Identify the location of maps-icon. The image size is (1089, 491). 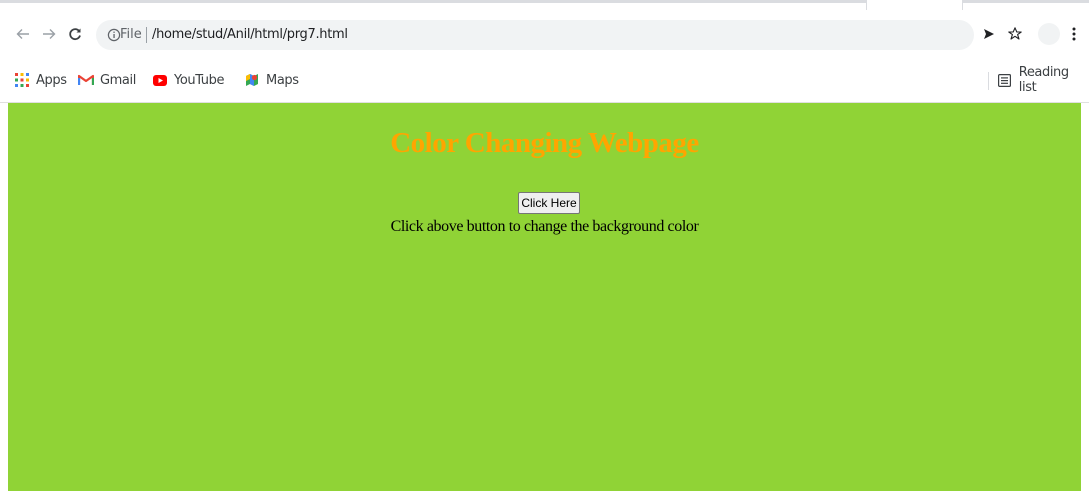
(252, 80).